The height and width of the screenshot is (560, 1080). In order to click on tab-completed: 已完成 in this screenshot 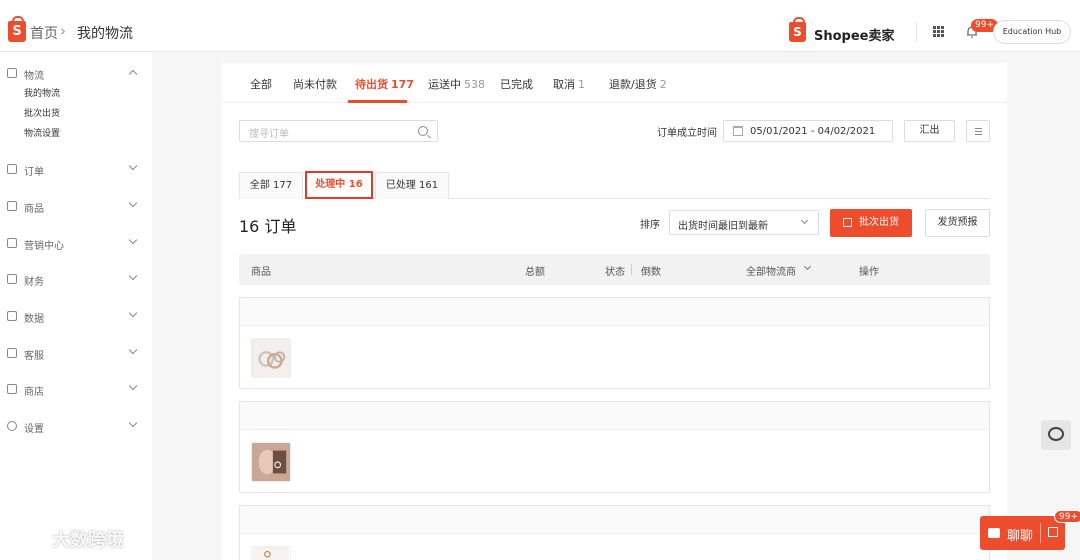, I will do `click(516, 84)`.